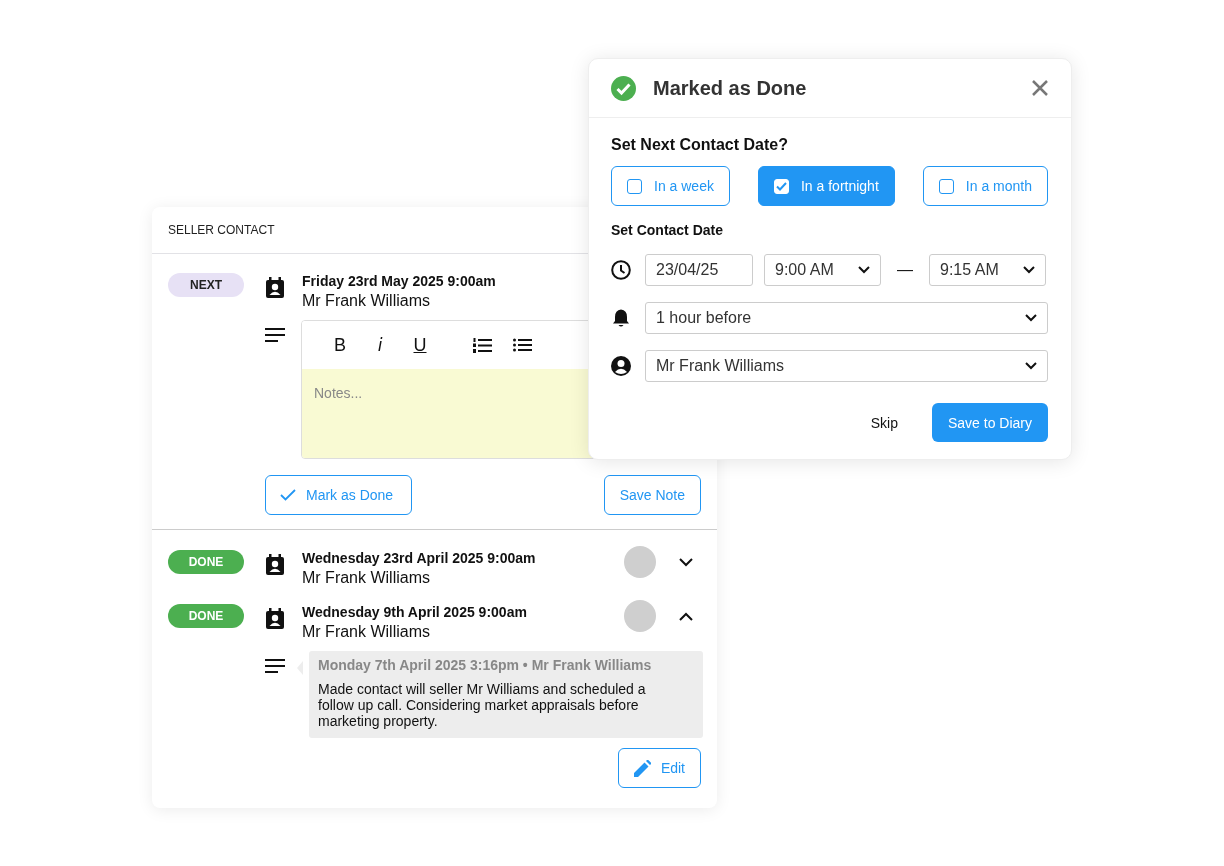  Describe the element at coordinates (415, 612) in the screenshot. I see `contact-date: Wednesday 9th April 2025 9:00am` at that location.